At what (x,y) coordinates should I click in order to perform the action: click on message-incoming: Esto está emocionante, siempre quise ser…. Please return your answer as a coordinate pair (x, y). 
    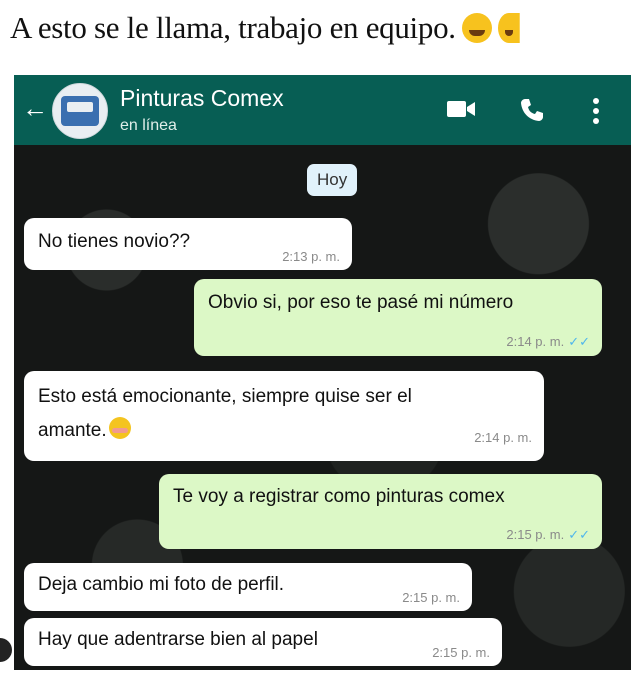
    Looking at the image, I should click on (284, 416).